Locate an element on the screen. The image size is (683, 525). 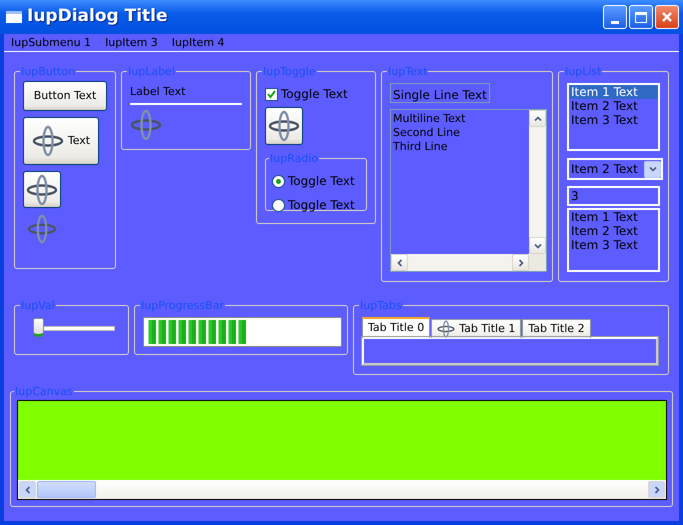
scroll-up-button is located at coordinates (537, 118).